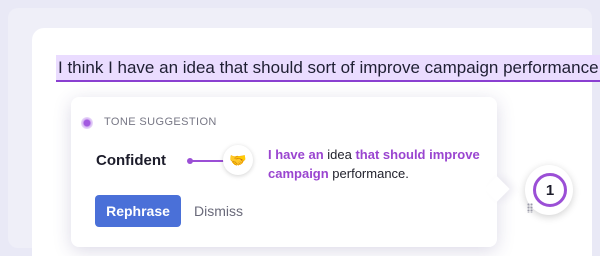  Describe the element at coordinates (339, 154) in the screenshot. I see `rewrite-unchanged: idea` at that location.